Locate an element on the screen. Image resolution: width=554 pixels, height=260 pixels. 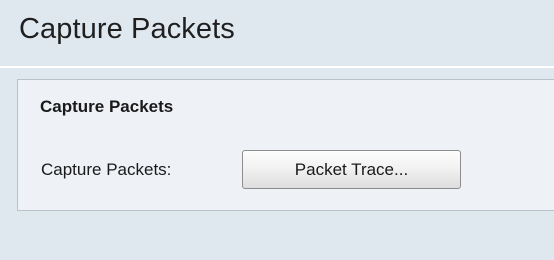
title-divider is located at coordinates (277, 67).